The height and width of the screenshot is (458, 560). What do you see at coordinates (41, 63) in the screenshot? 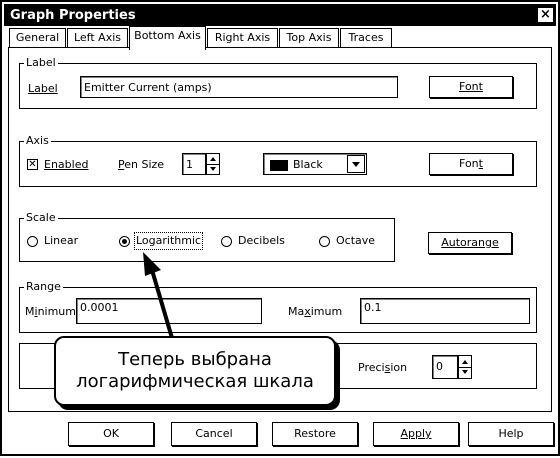
I see `label-group-title: Label` at bounding box center [41, 63].